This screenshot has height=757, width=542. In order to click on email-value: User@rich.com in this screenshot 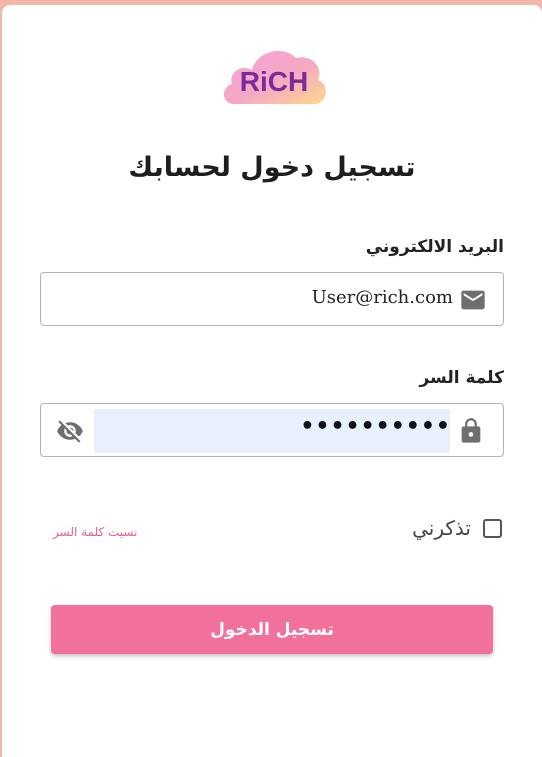, I will do `click(382, 297)`.